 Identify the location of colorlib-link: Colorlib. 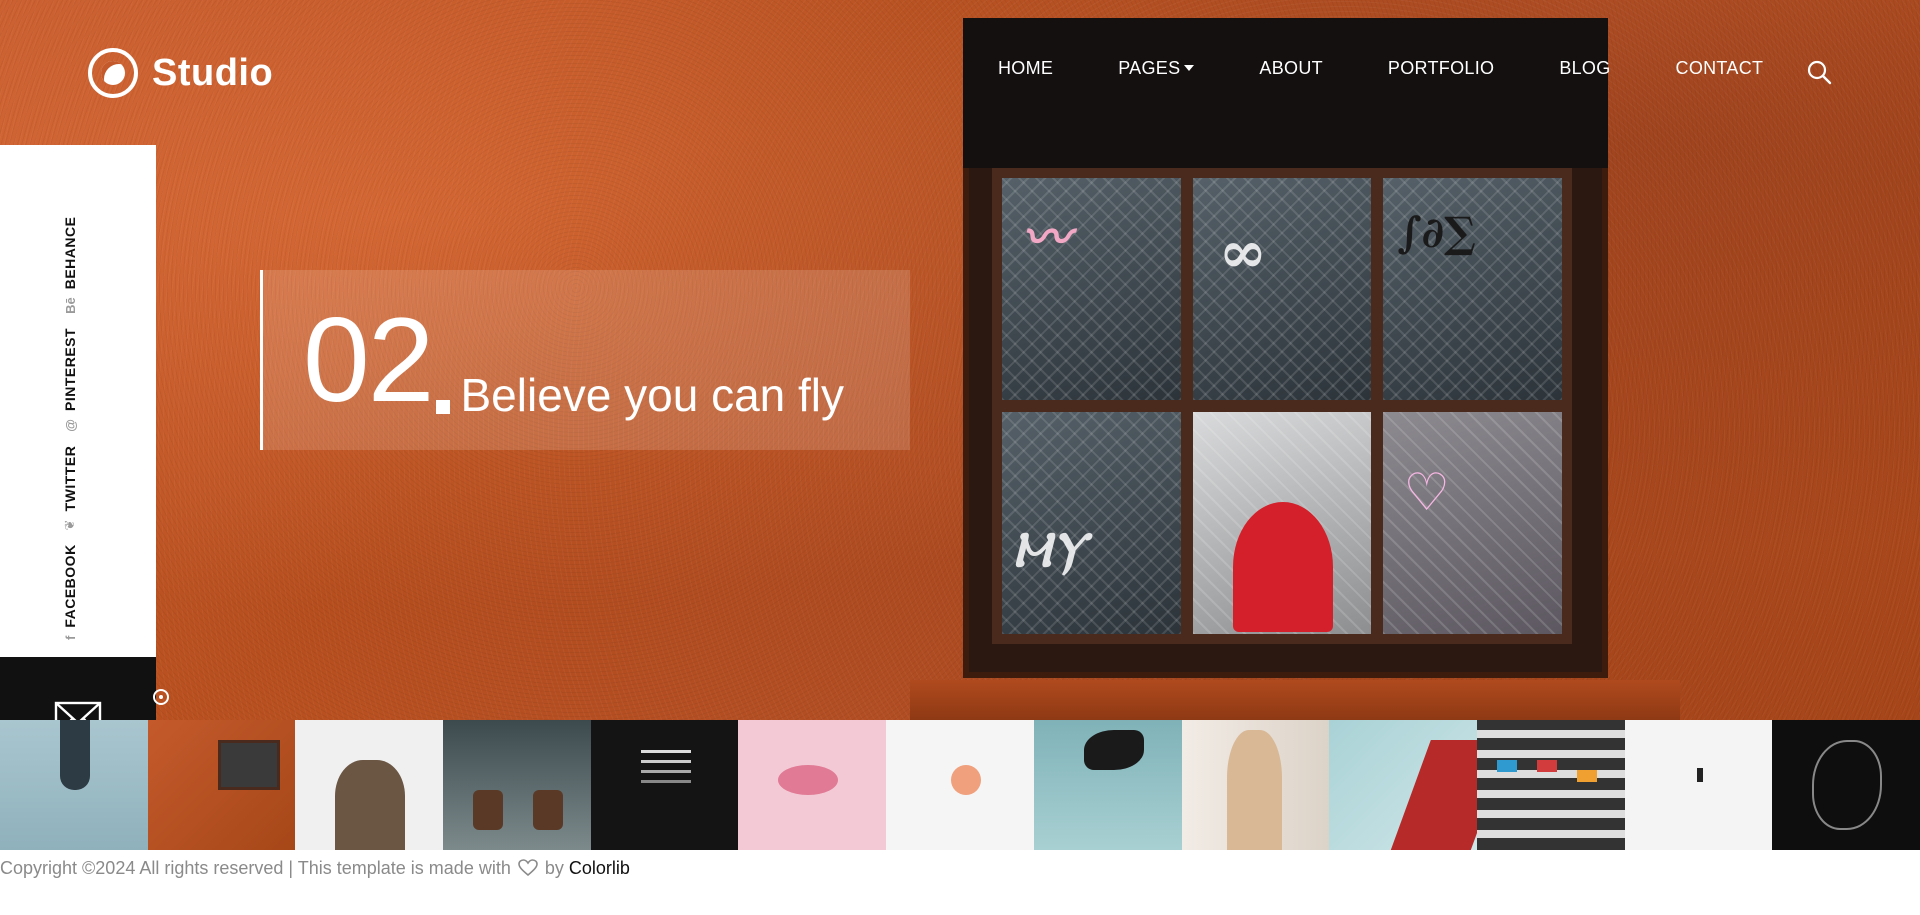
(599, 868).